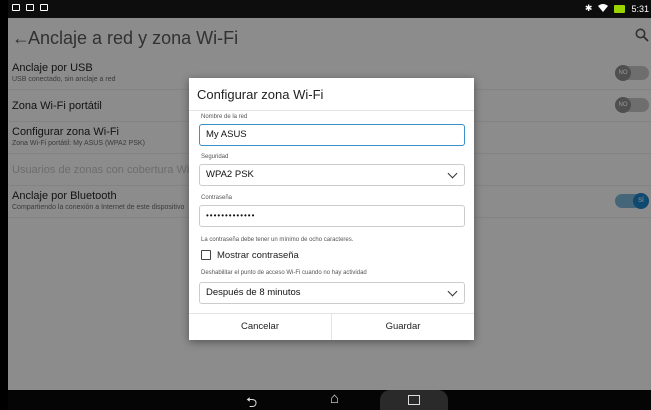  Describe the element at coordinates (260, 326) in the screenshot. I see `cancel-button: Cancelar` at that location.